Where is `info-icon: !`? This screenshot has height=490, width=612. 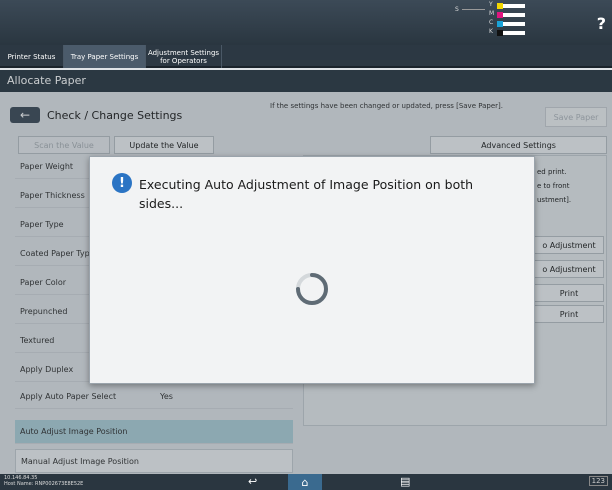 info-icon: ! is located at coordinates (122, 183).